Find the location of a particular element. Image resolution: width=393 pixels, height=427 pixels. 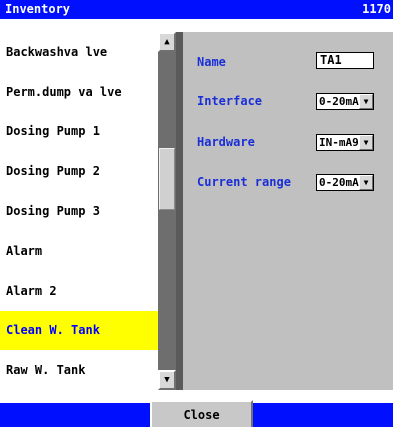

list-item: Dosing Pump 1 is located at coordinates (79, 132).